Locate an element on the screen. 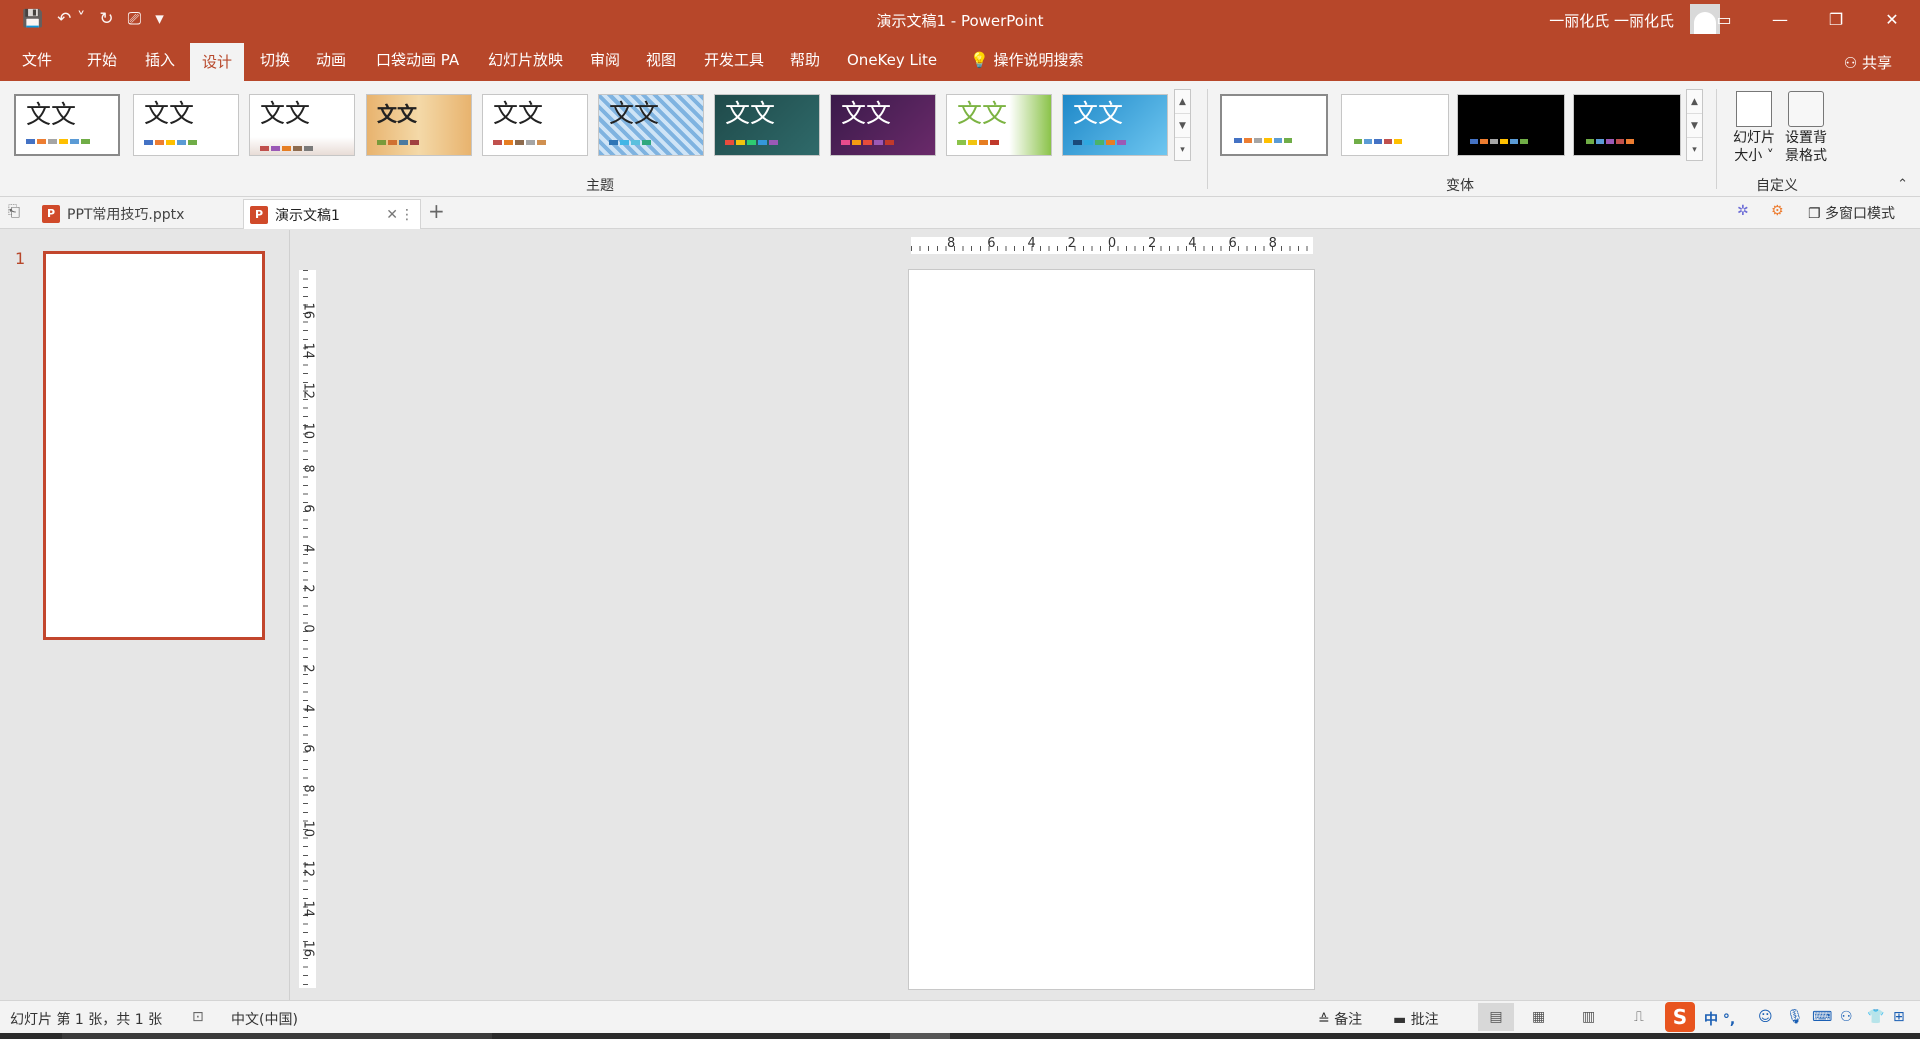  theme-3: 文文 is located at coordinates (302, 125).